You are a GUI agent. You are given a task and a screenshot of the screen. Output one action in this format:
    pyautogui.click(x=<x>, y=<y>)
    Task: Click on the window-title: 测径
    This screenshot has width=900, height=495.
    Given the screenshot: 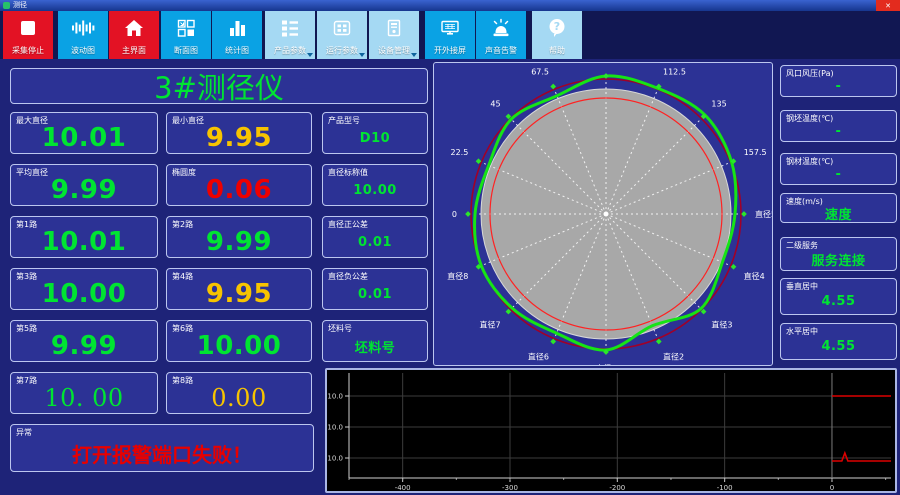 What is the action you would take?
    pyautogui.click(x=20, y=5)
    